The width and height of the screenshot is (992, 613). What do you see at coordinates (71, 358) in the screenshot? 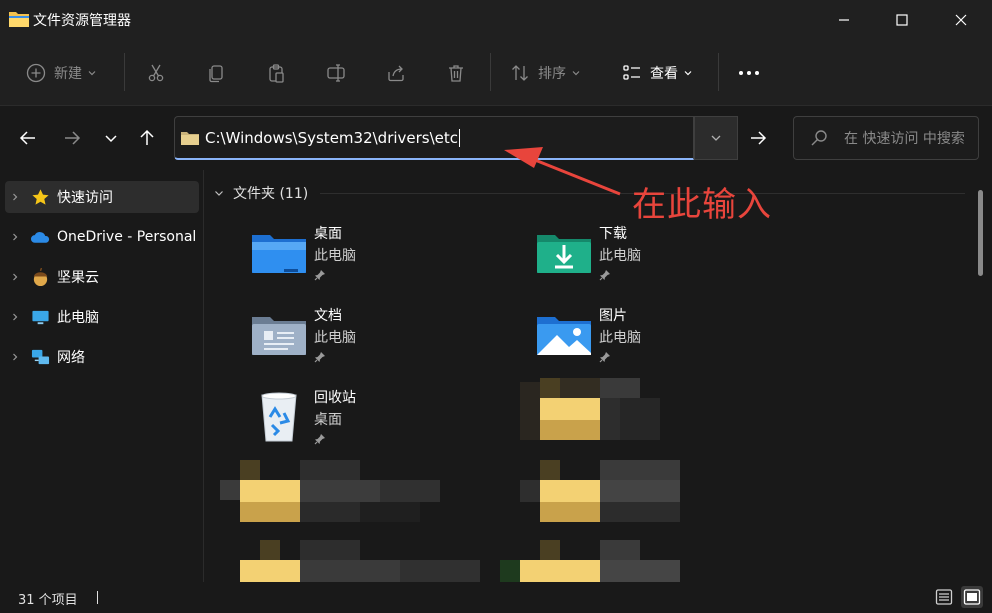
I see `sidebar-item-label: 网络` at bounding box center [71, 358].